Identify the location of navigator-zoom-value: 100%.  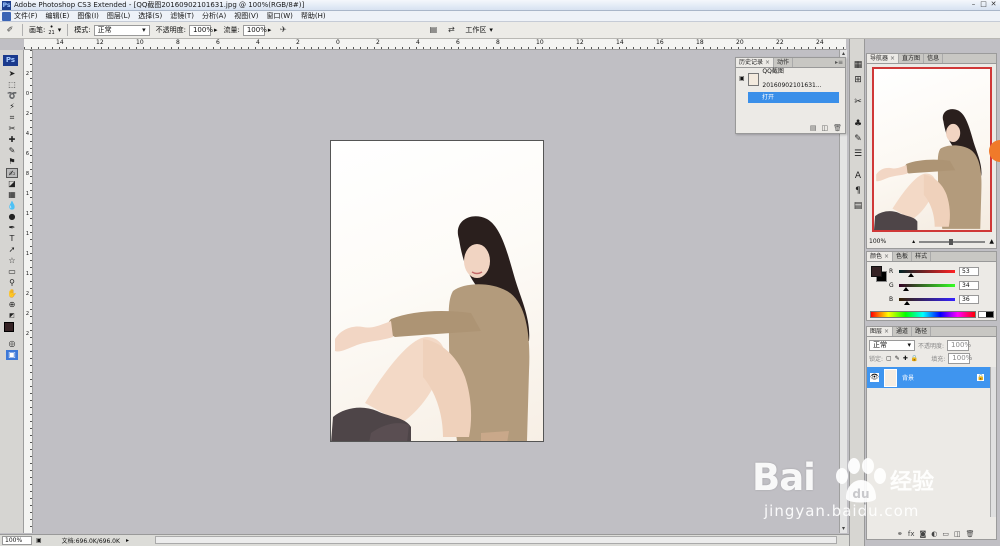
(877, 241).